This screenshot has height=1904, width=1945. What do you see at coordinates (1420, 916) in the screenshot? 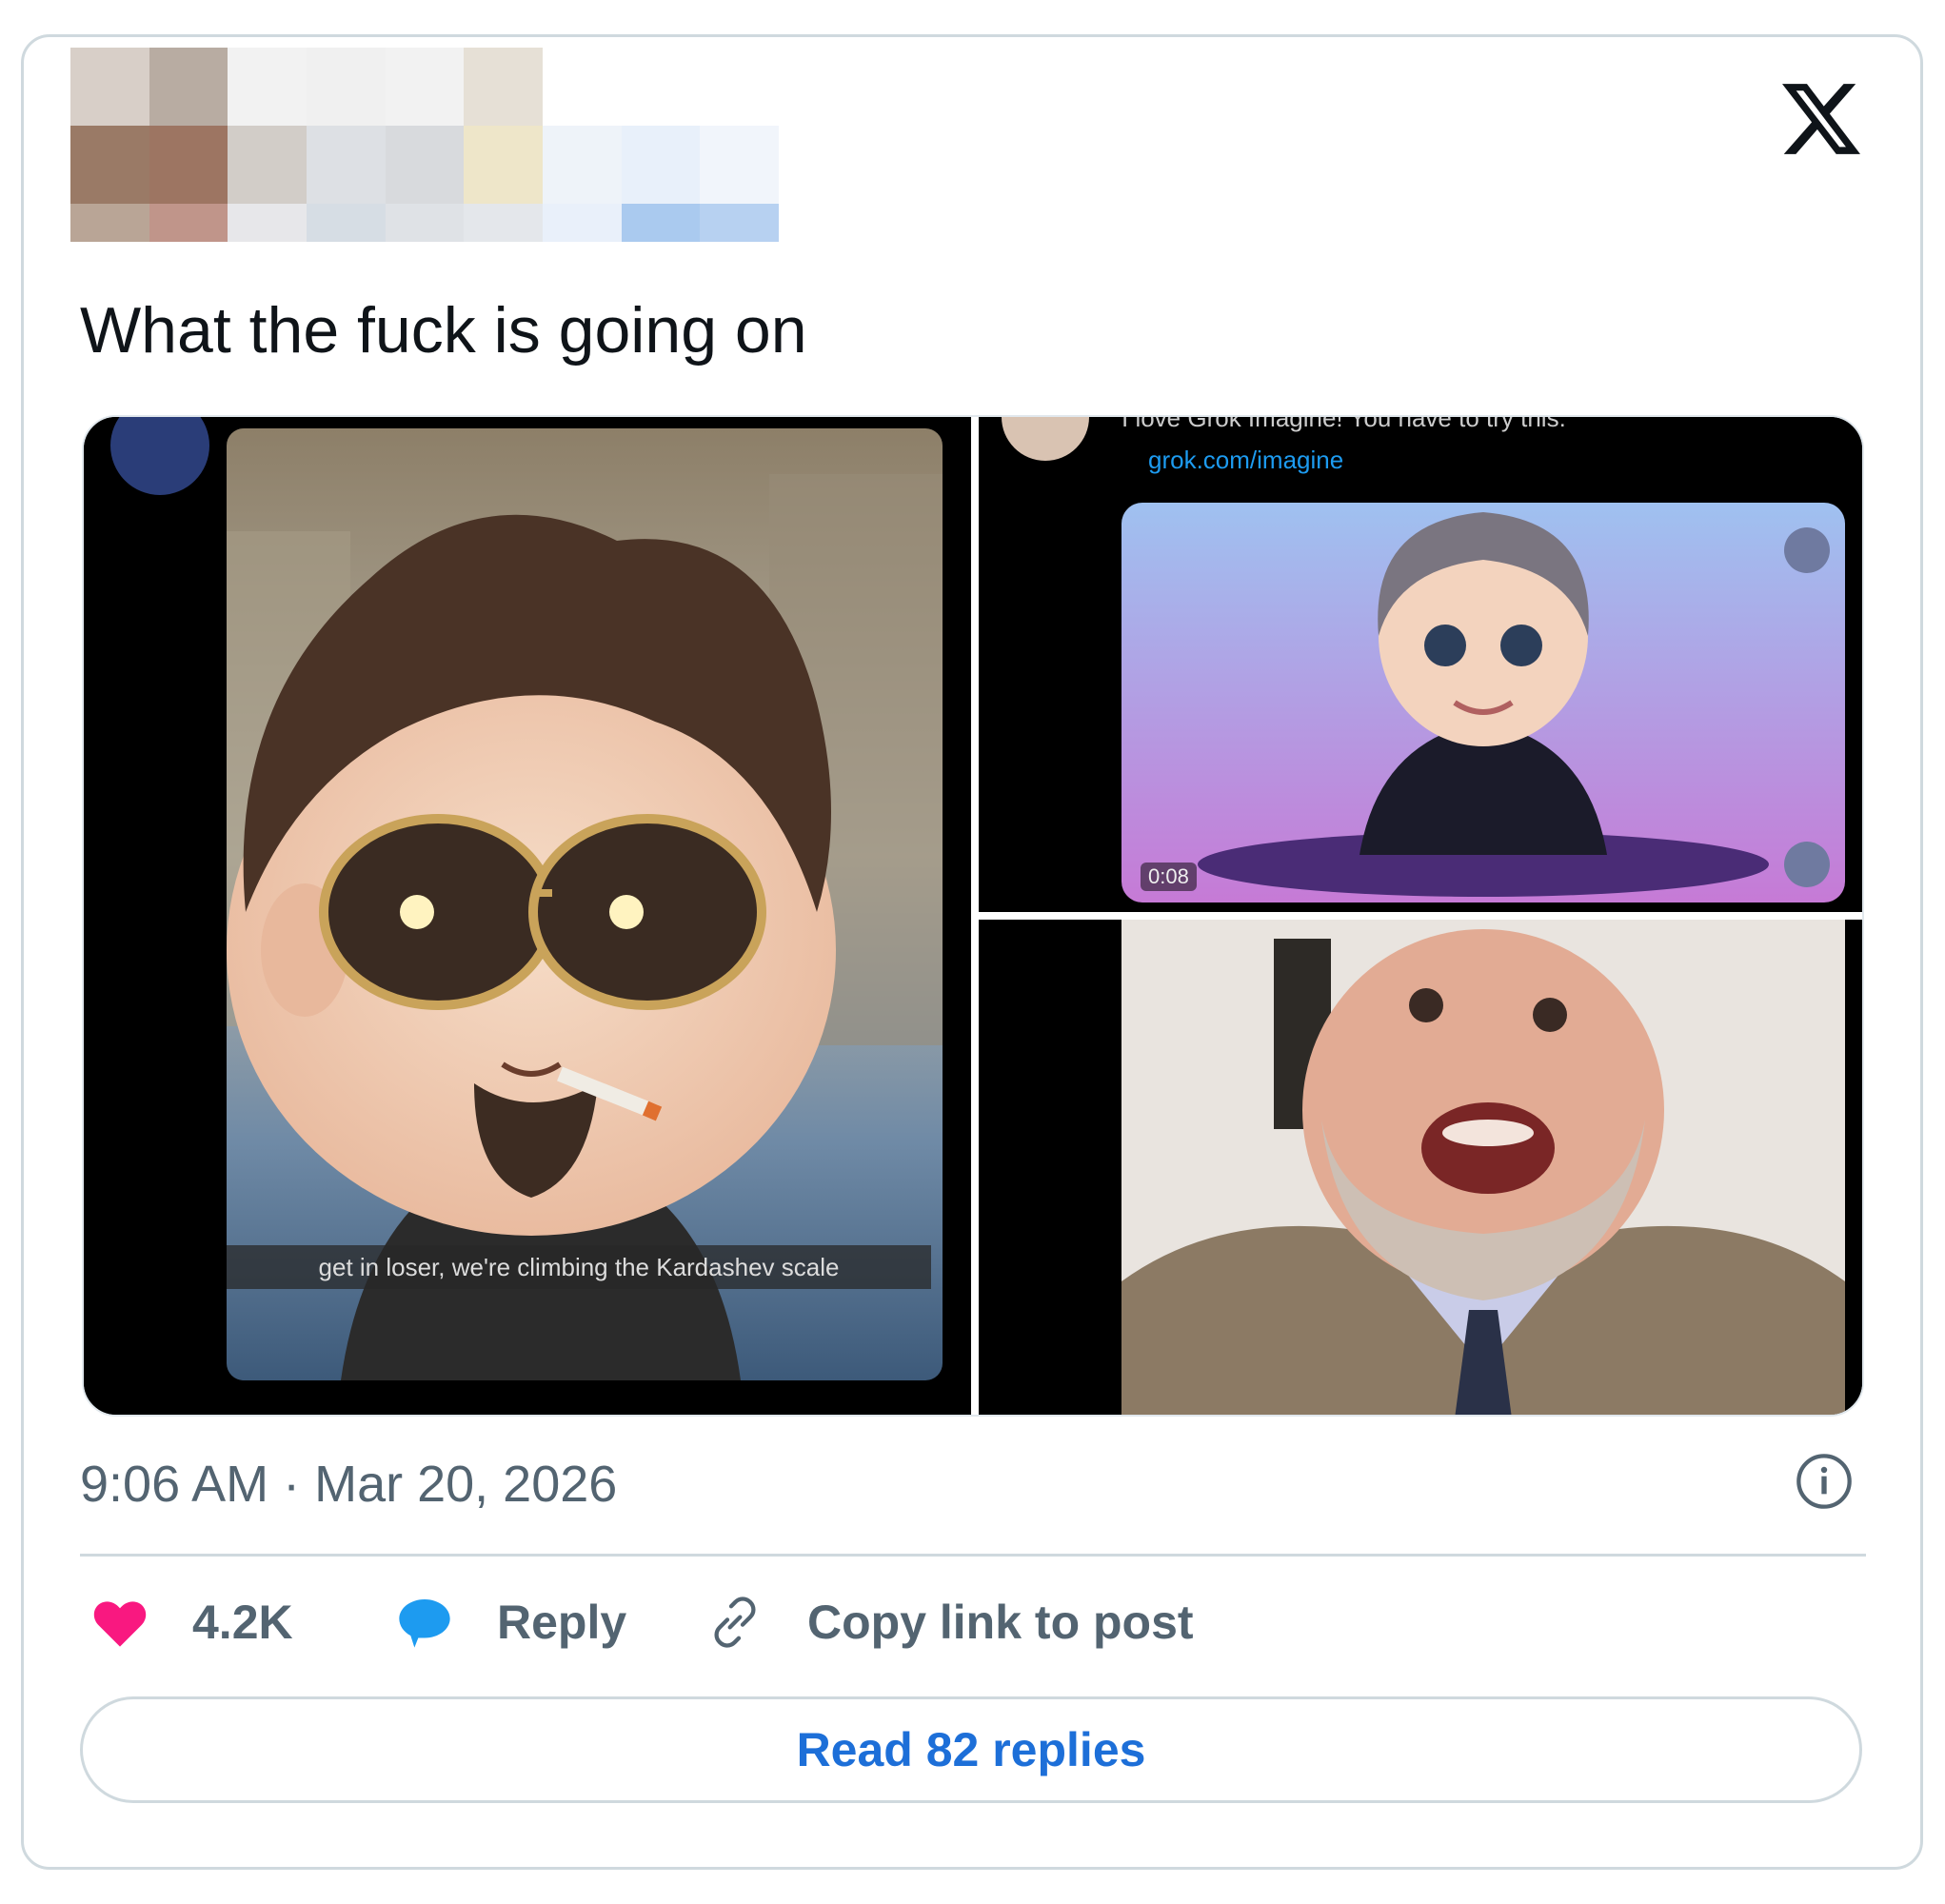
I see `media-divider-horizontal` at bounding box center [1420, 916].